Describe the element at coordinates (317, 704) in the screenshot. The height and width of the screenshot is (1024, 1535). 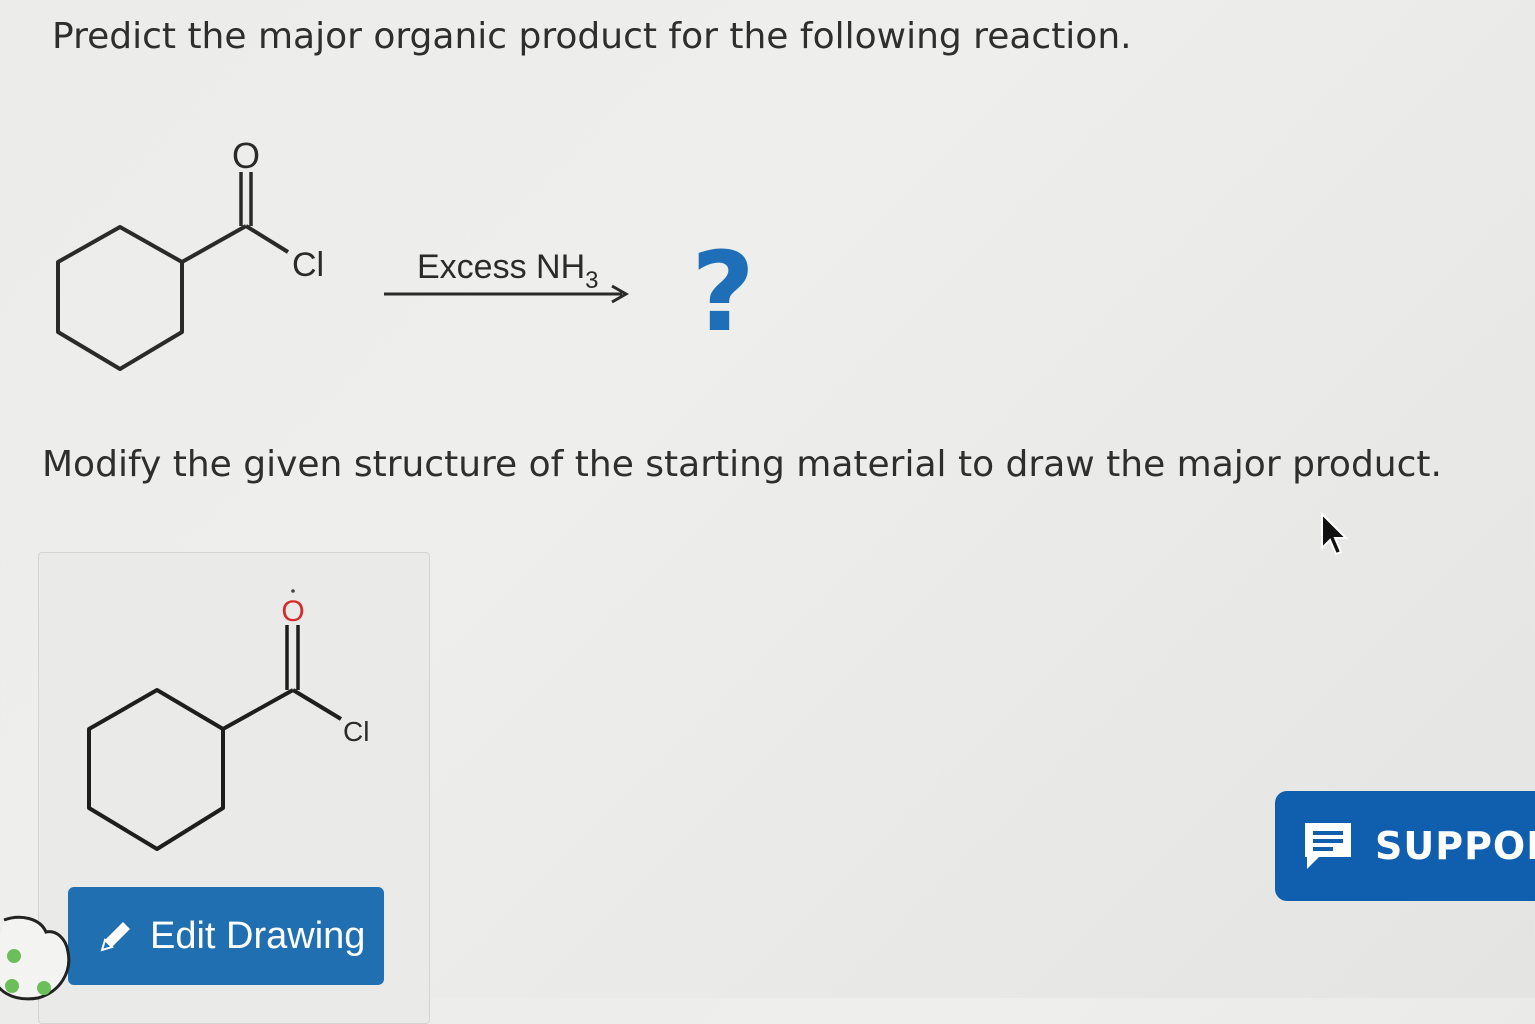
I see `drawing-c-cl-bond` at that location.